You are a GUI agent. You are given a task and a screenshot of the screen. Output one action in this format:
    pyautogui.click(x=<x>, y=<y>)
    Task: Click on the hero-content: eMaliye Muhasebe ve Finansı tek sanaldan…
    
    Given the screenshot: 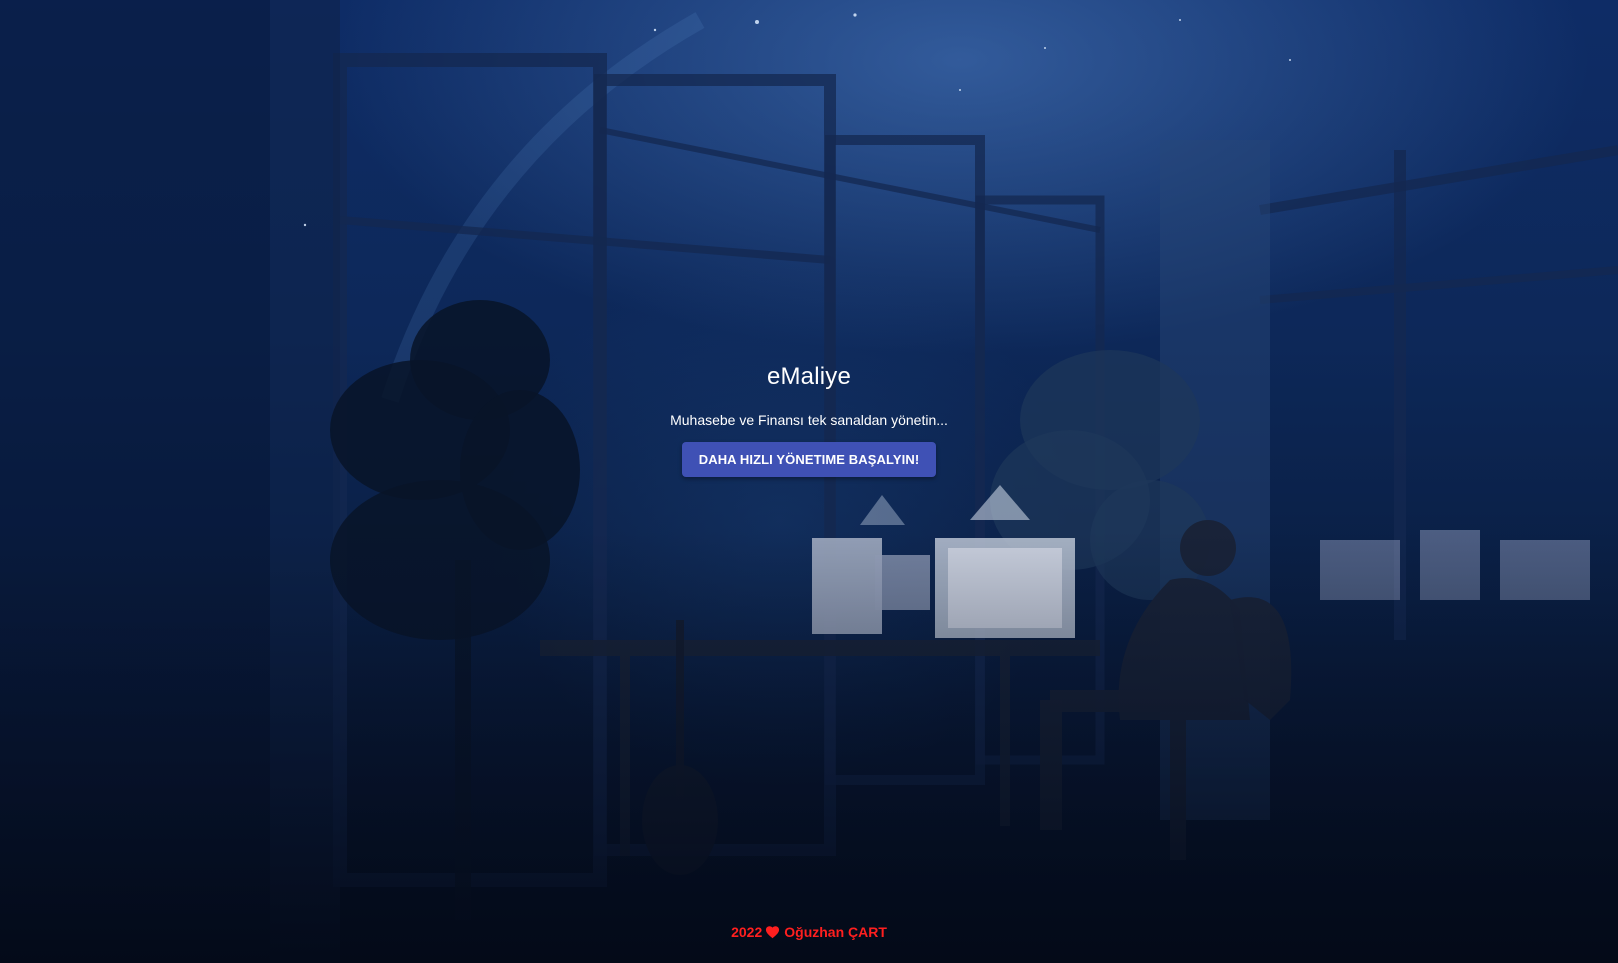 What is the action you would take?
    pyautogui.click(x=809, y=420)
    